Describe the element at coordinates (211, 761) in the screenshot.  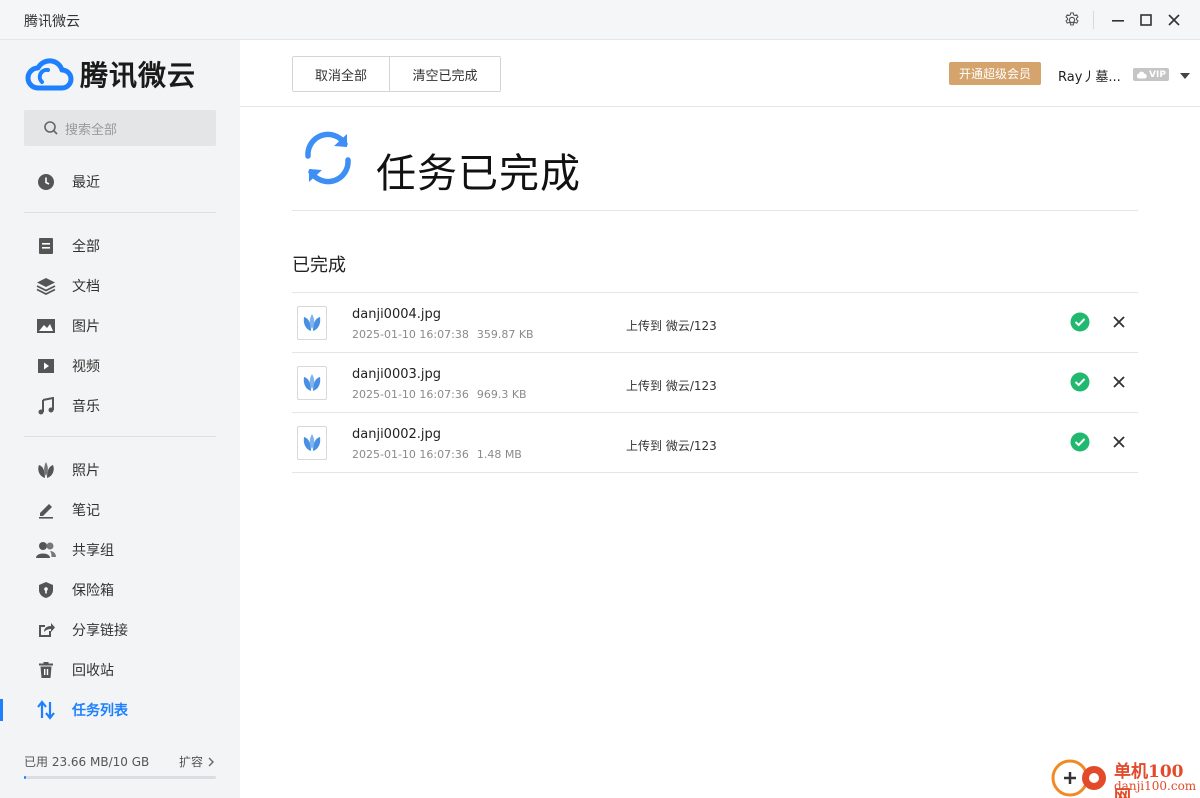
I see `chevron-right-icon` at that location.